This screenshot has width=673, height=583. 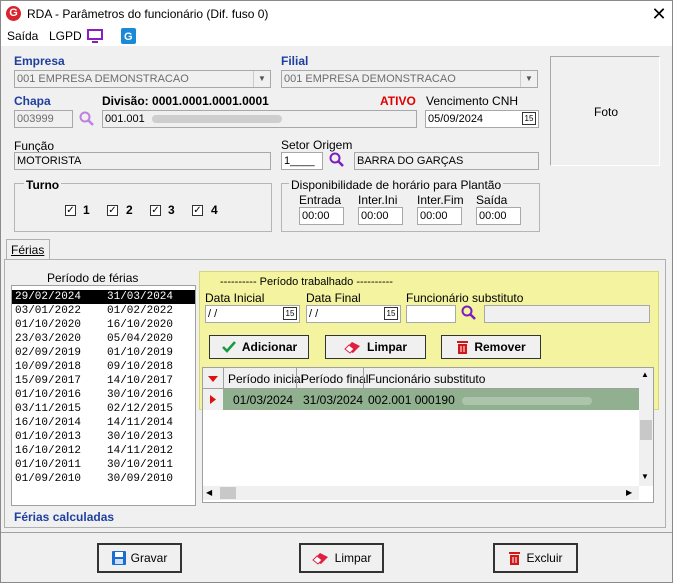 I want to click on period-start: 15/09/2017, so click(x=48, y=381).